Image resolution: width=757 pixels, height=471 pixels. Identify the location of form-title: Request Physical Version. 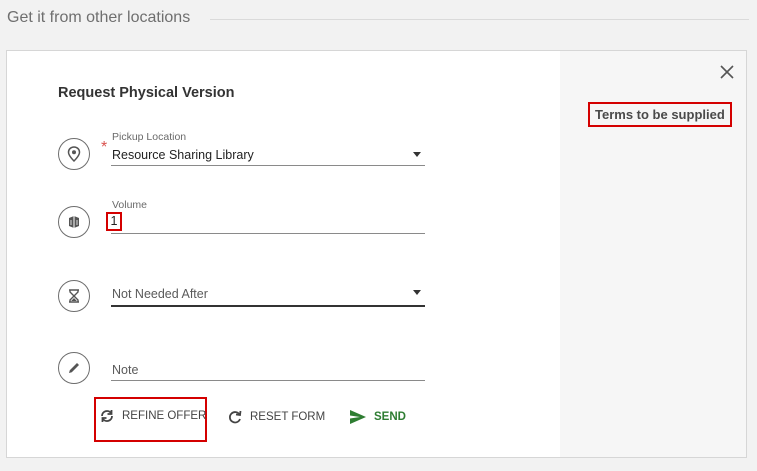
(146, 93).